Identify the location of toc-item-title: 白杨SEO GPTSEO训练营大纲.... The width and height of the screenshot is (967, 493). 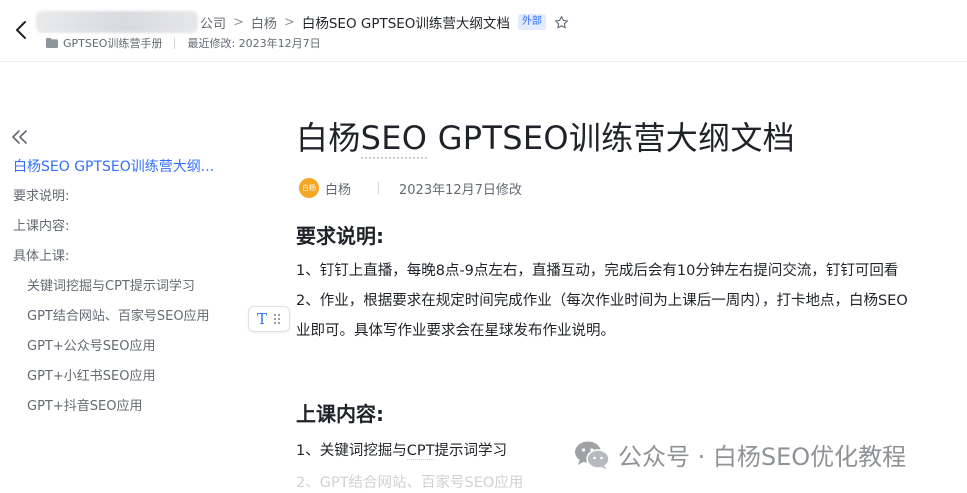
(120, 167).